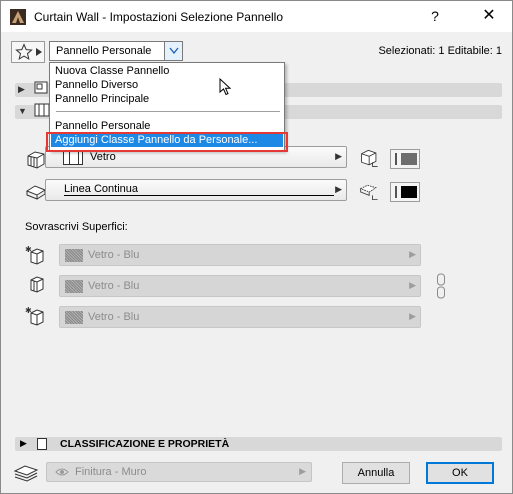  Describe the element at coordinates (36, 192) in the screenshot. I see `line-type-icon` at that location.